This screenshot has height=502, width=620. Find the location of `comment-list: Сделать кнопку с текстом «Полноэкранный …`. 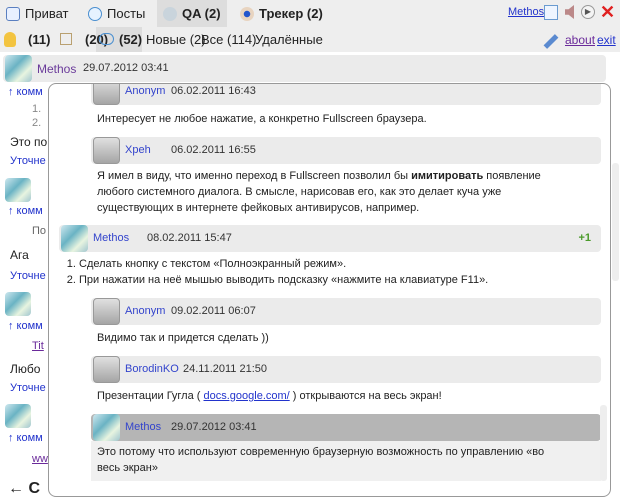

comment-list: Сделать кнопку с текстом «Полноэкранный … is located at coordinates (283, 272).